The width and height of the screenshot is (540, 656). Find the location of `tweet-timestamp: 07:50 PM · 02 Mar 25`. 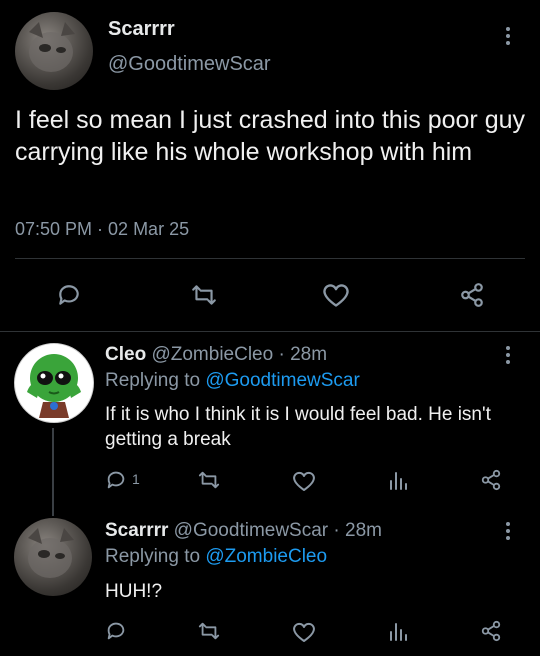

tweet-timestamp: 07:50 PM · 02 Mar 25 is located at coordinates (102, 229).